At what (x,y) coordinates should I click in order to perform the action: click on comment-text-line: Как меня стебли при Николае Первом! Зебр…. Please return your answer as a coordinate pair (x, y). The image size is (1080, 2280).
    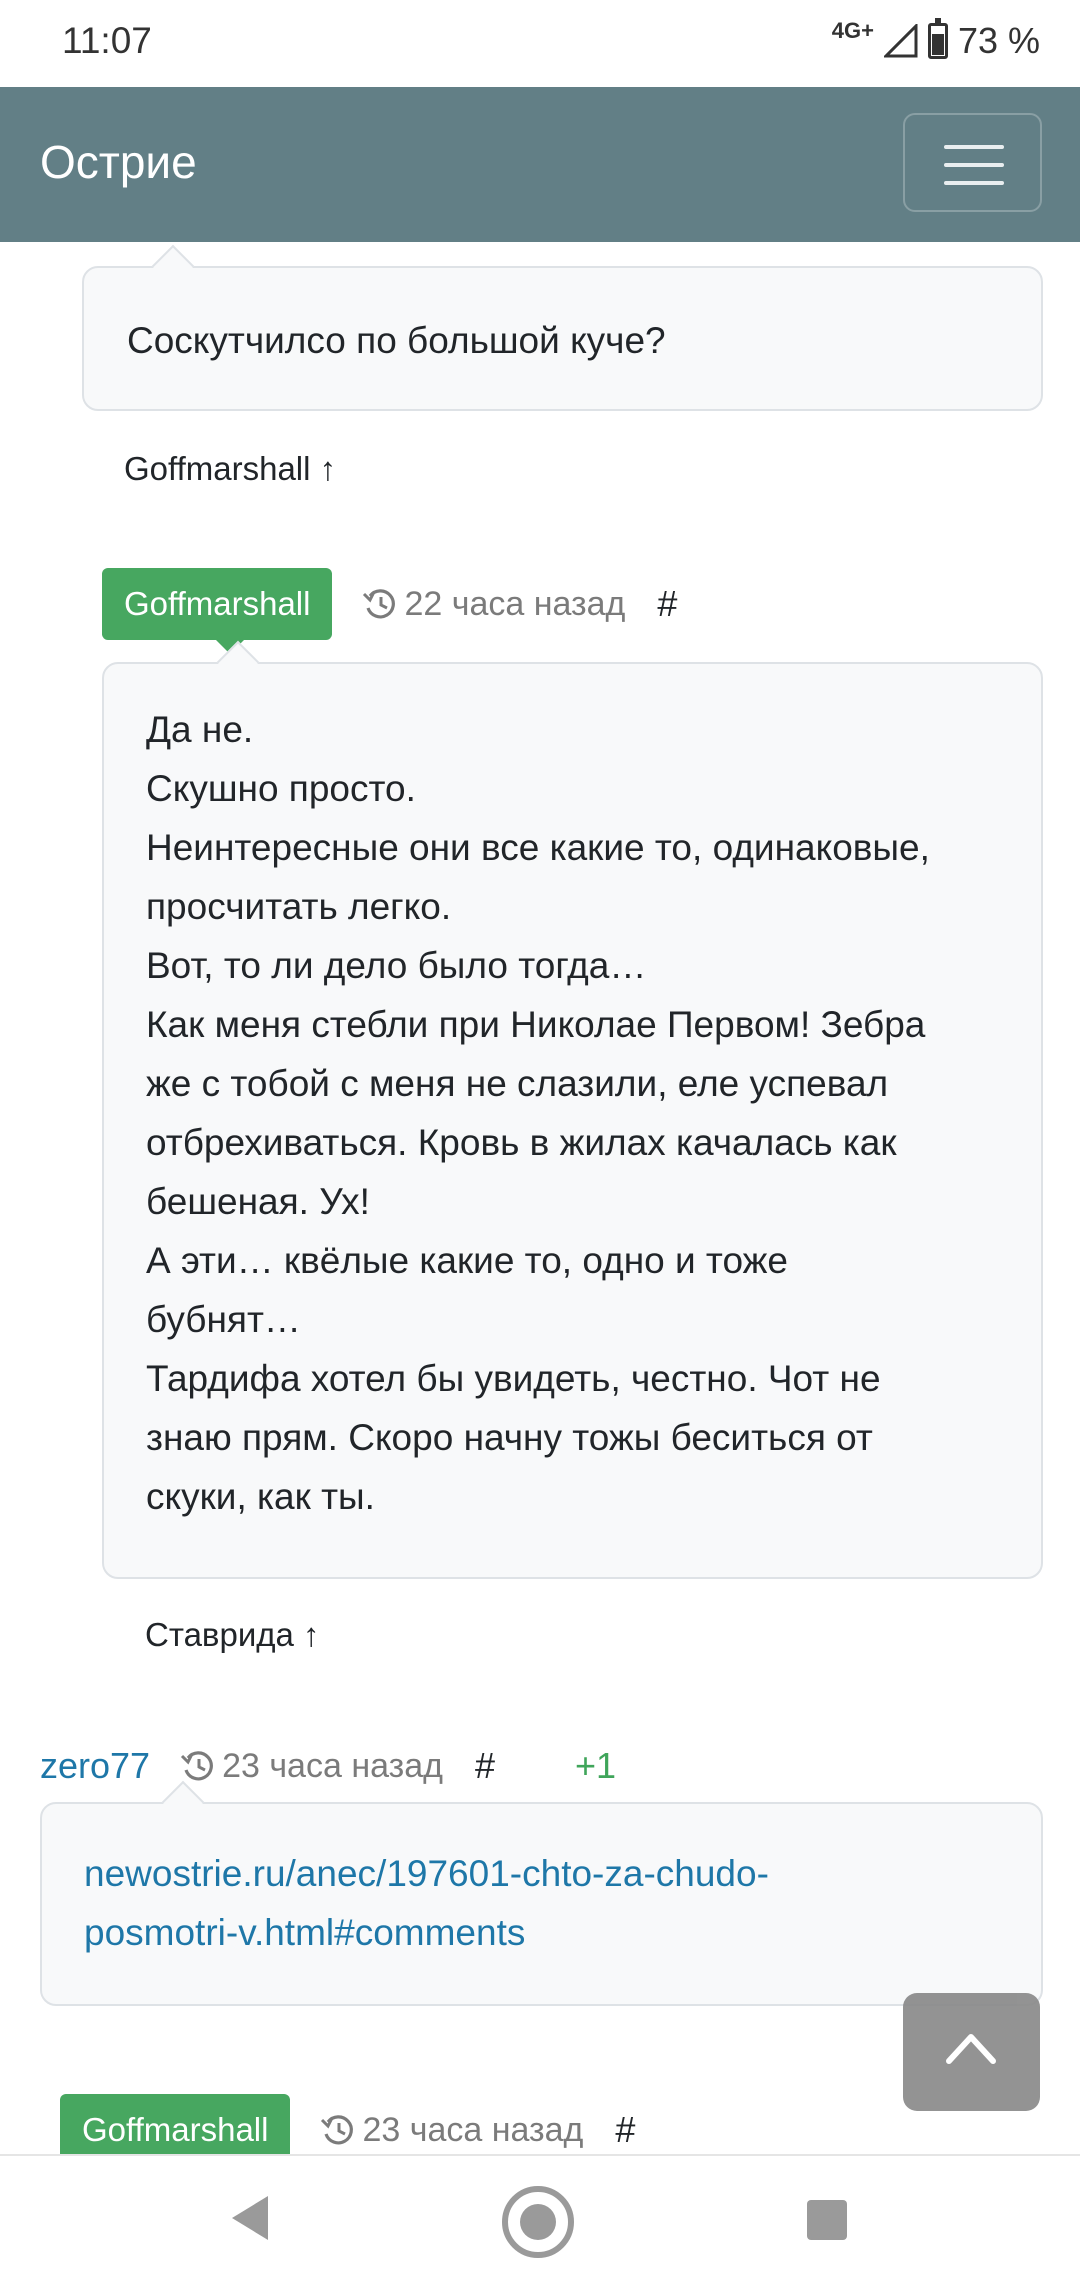
    Looking at the image, I should click on (536, 1024).